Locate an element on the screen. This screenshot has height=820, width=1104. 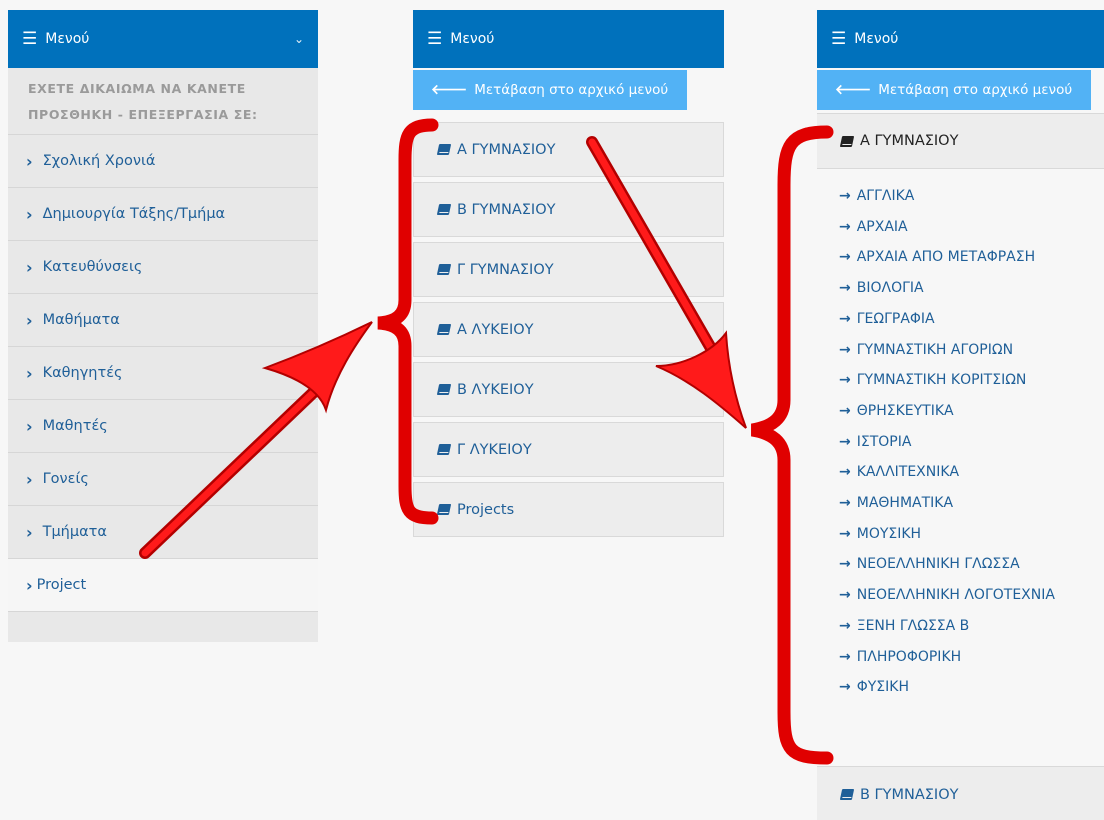
sidebar-item-label: Καθηγητές is located at coordinates (82, 373).